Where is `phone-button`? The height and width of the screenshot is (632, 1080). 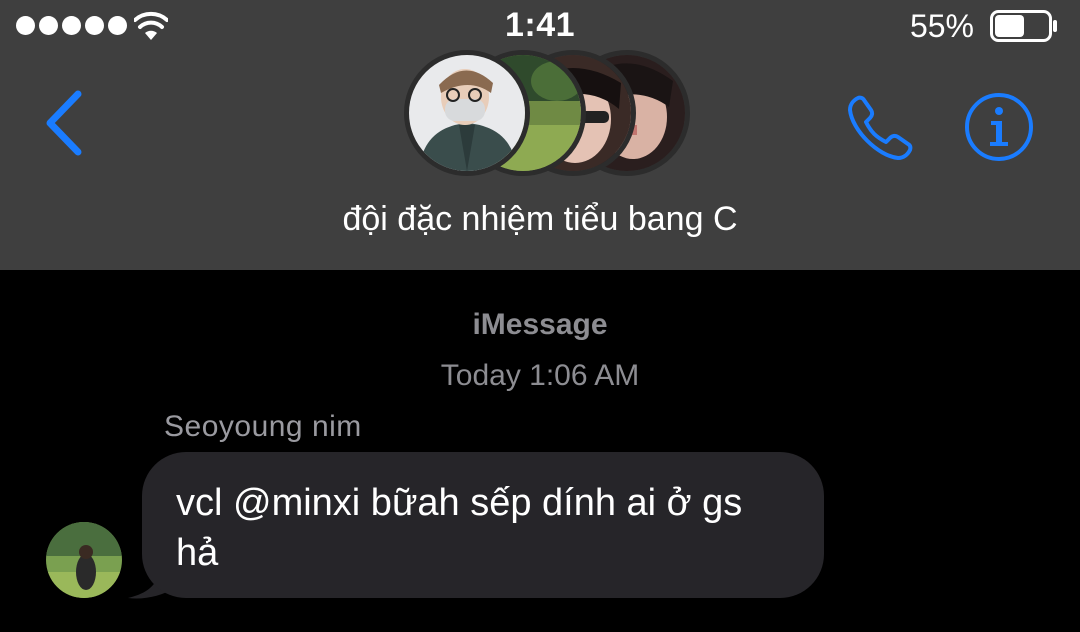 phone-button is located at coordinates (881, 127).